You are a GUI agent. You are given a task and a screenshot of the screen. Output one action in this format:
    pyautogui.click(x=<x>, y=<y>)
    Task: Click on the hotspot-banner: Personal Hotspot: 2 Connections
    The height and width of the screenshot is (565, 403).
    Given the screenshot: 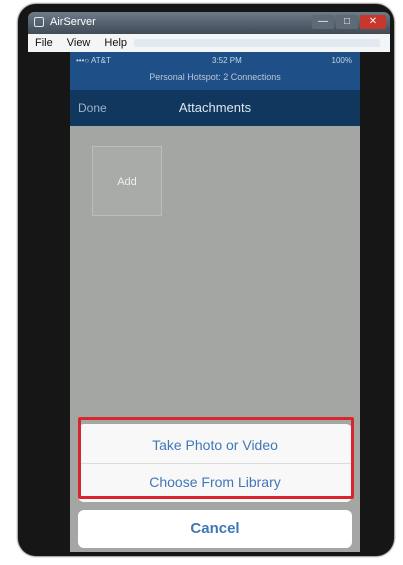 What is the action you would take?
    pyautogui.click(x=215, y=77)
    